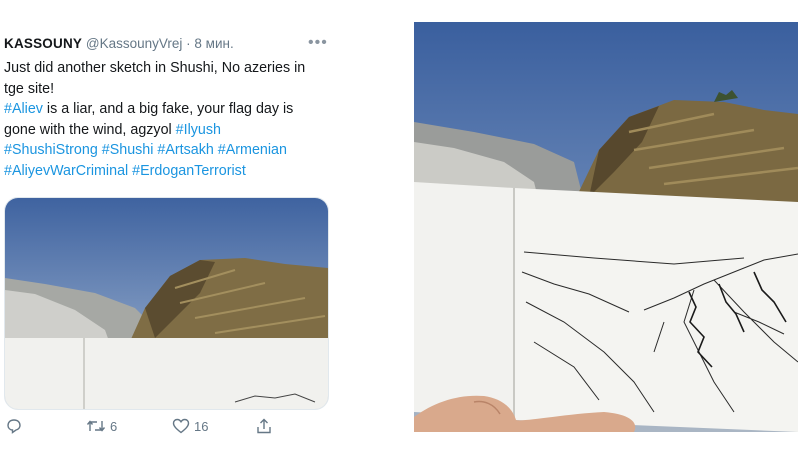 This screenshot has width=798, height=450. What do you see at coordinates (23, 109) in the screenshot?
I see `hashtag-link: #Aliev` at bounding box center [23, 109].